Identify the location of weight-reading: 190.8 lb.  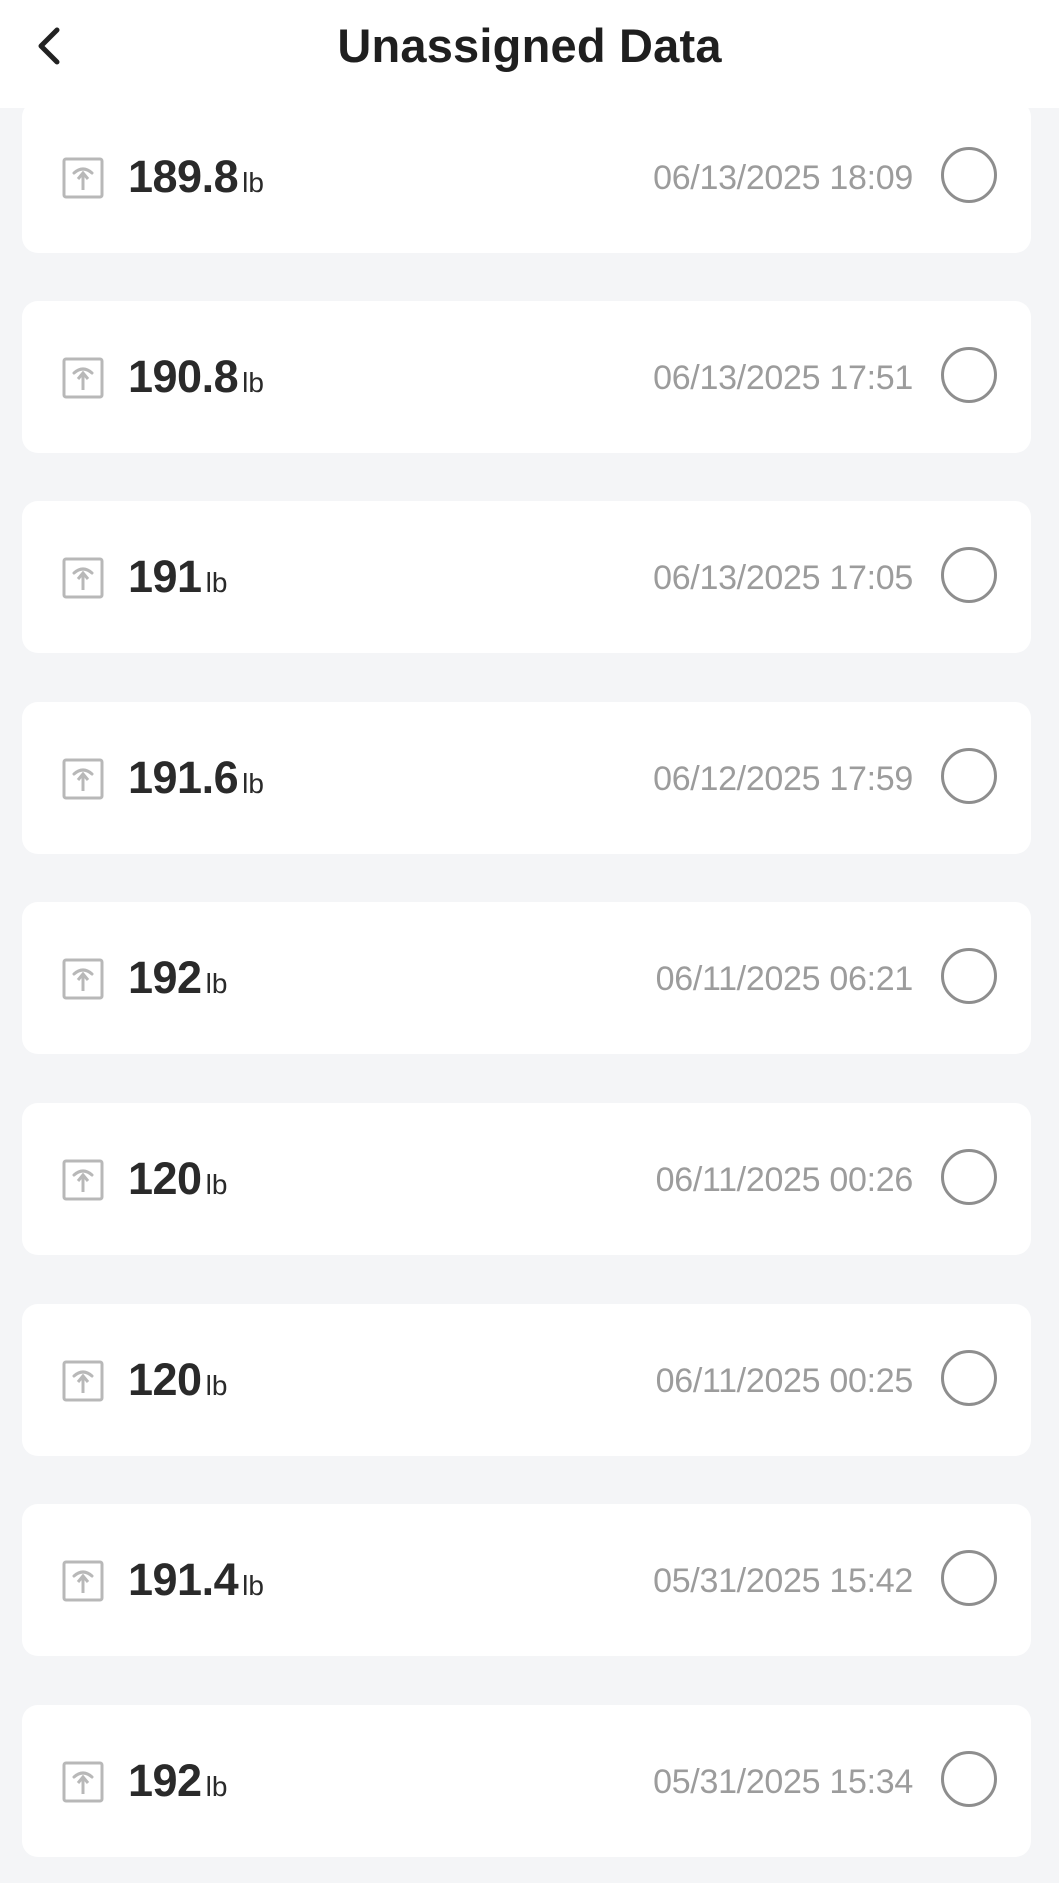
(196, 377).